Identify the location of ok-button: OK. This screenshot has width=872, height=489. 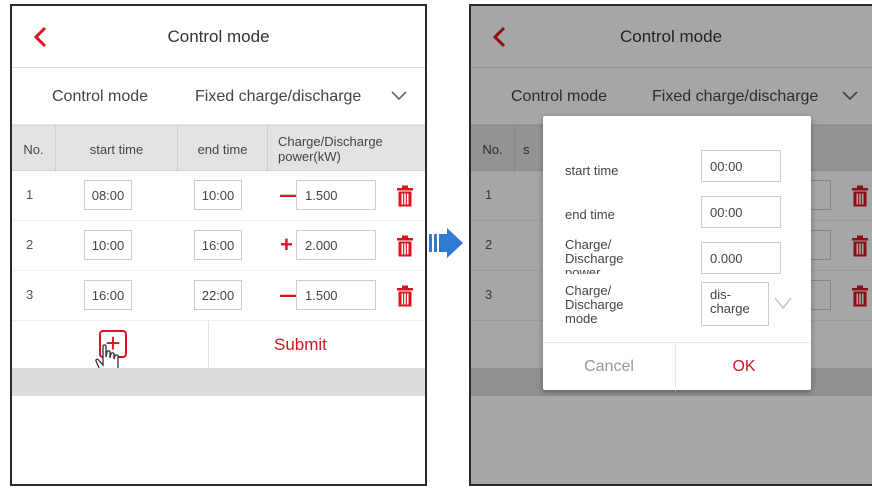
(744, 367).